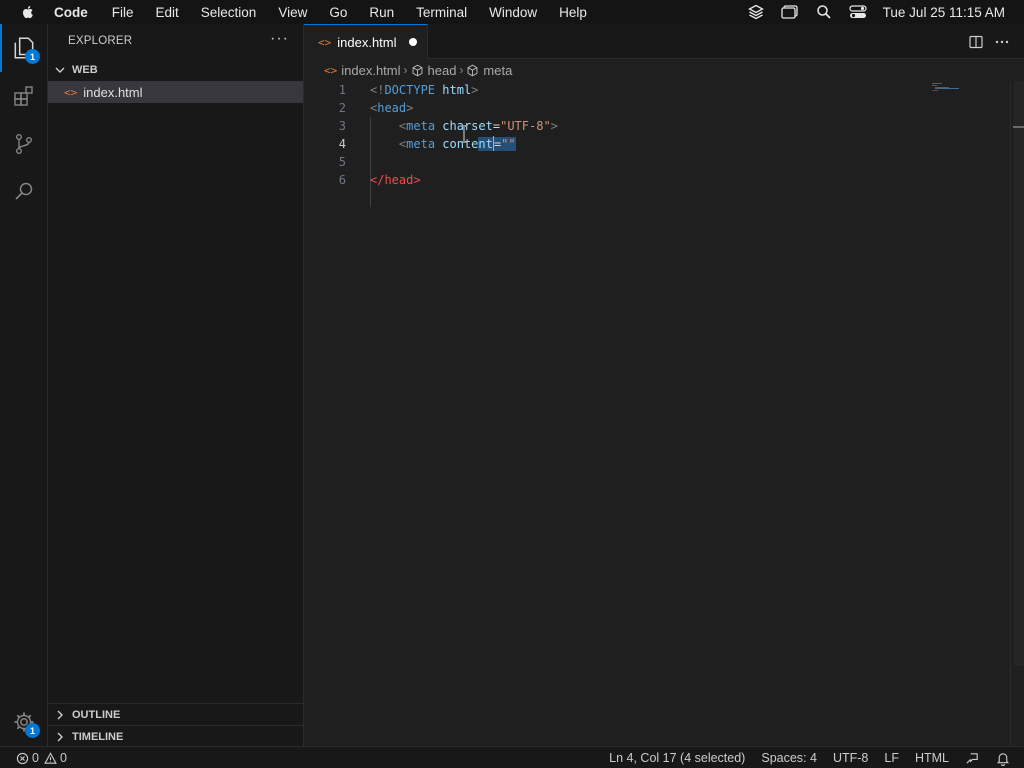 Image resolution: width=1024 pixels, height=768 pixels. I want to click on code-line: 2 <head>, so click(654, 108).